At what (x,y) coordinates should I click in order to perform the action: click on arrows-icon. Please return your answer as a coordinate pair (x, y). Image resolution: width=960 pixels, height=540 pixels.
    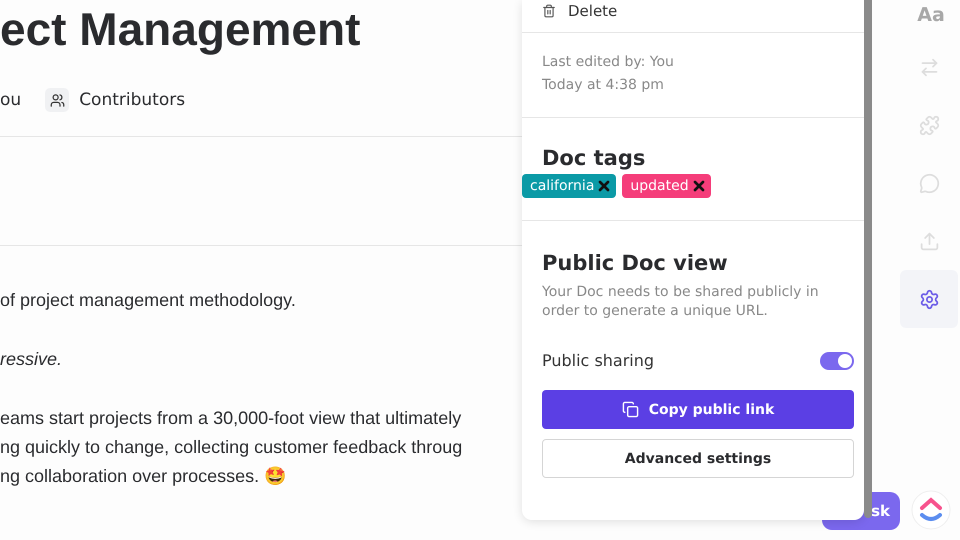
    Looking at the image, I should click on (929, 67).